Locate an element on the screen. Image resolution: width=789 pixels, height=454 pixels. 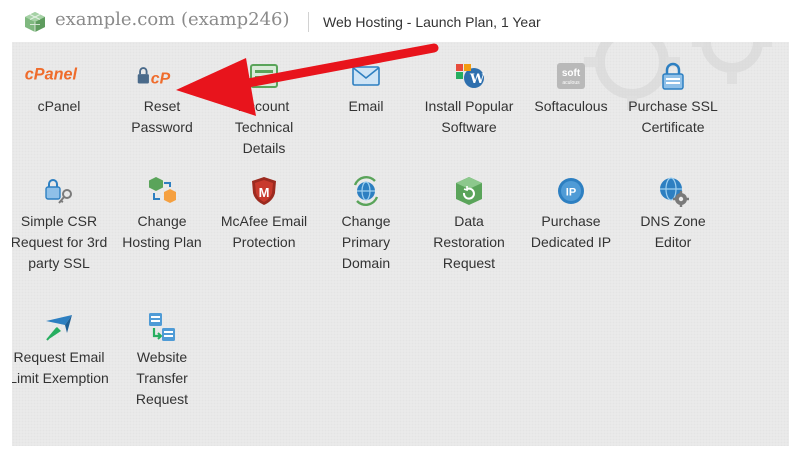
tile-change-primary-domain: Change Primary Domain is located at coordinates (366, 224).